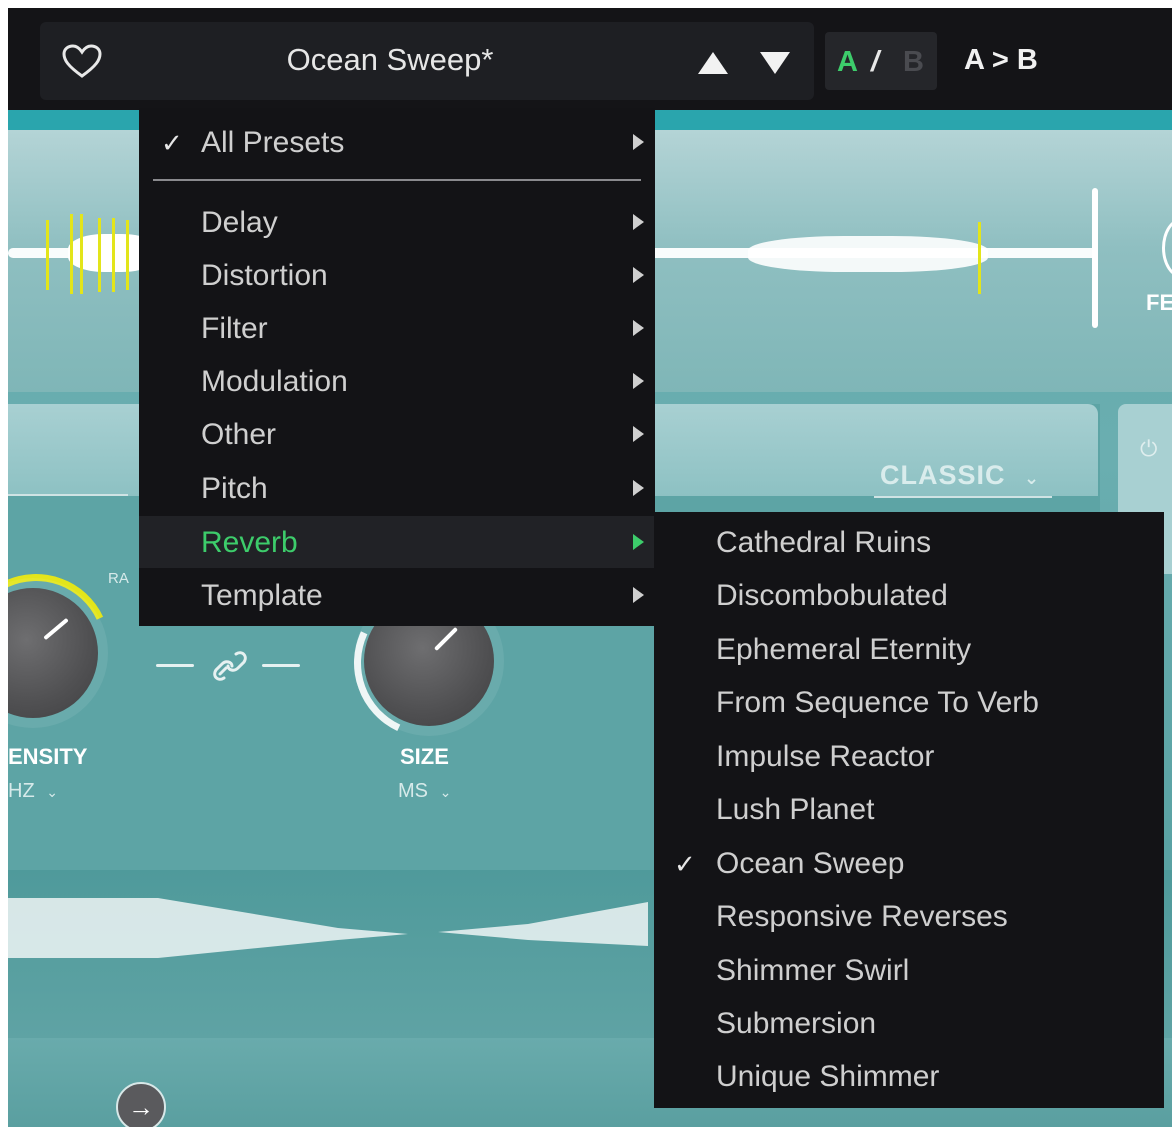 Image resolution: width=1172 pixels, height=1127 pixels. Describe the element at coordinates (413, 791) in the screenshot. I see `size-unit: MS` at that location.